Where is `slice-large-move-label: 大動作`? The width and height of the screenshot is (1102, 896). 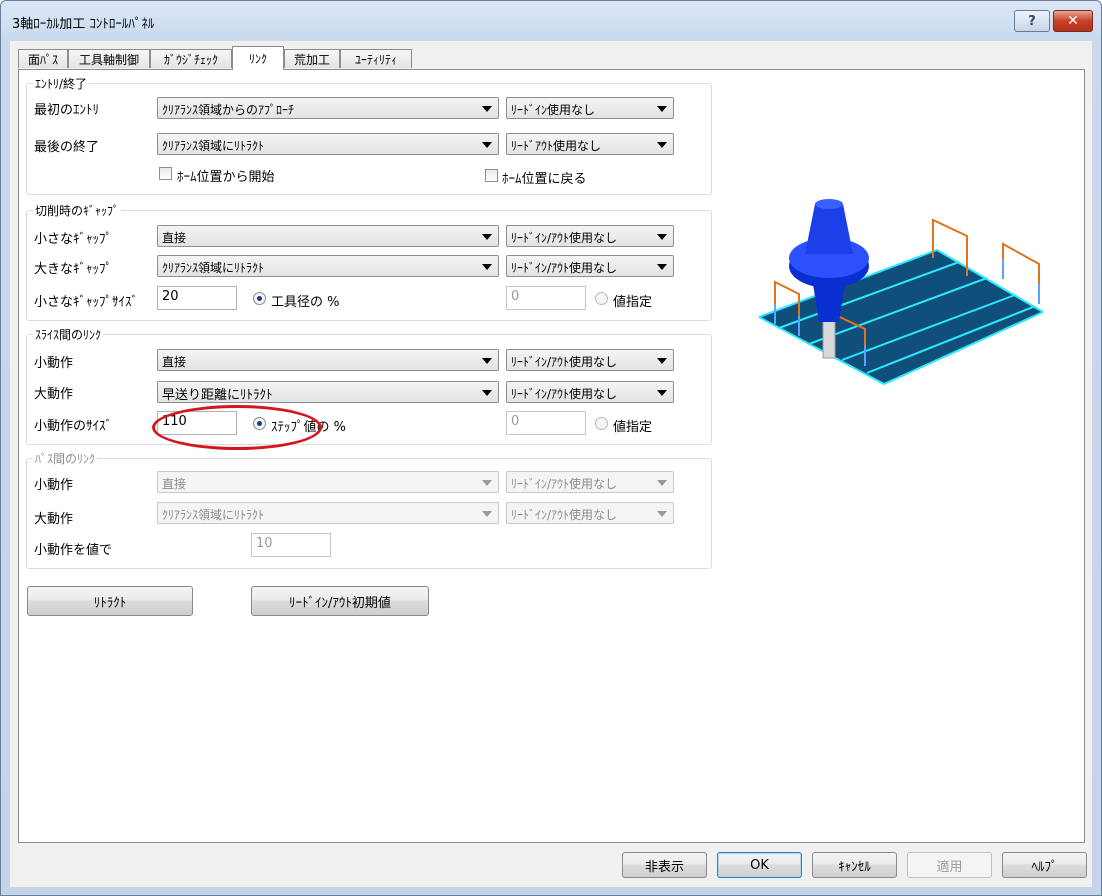
slice-large-move-label: 大動作 is located at coordinates (54, 394).